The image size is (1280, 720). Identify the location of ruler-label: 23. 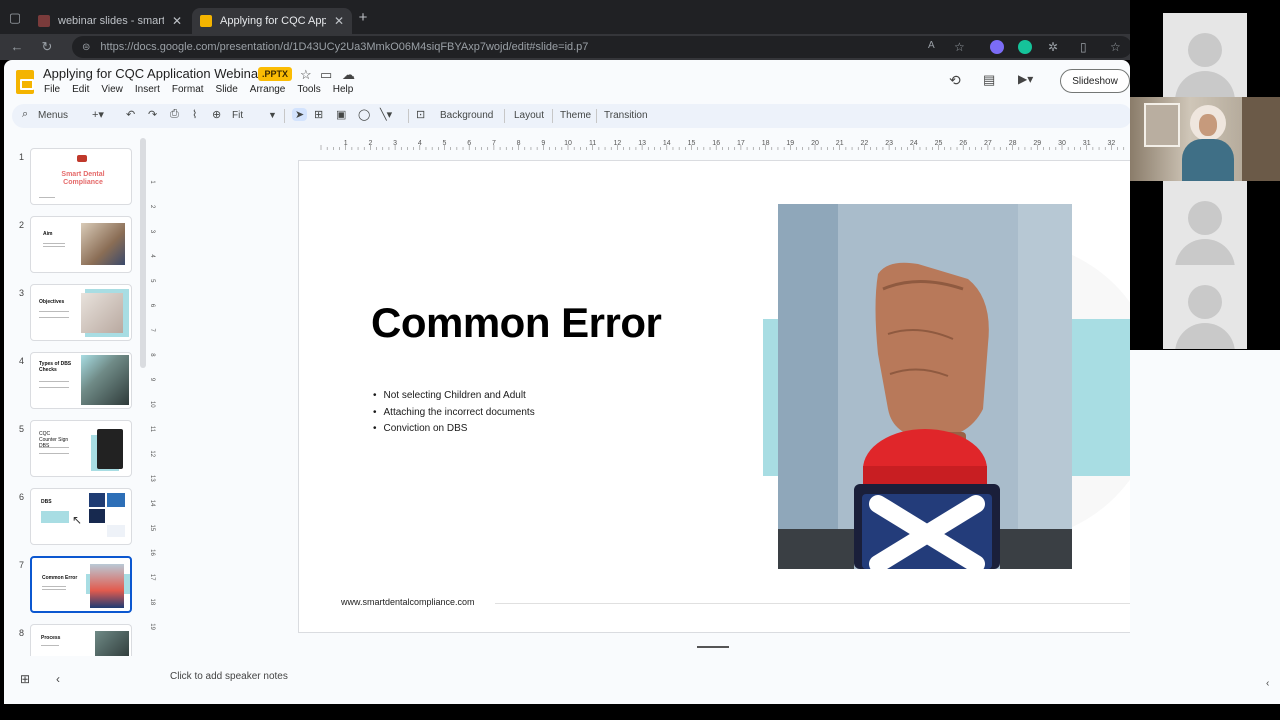
(889, 143).